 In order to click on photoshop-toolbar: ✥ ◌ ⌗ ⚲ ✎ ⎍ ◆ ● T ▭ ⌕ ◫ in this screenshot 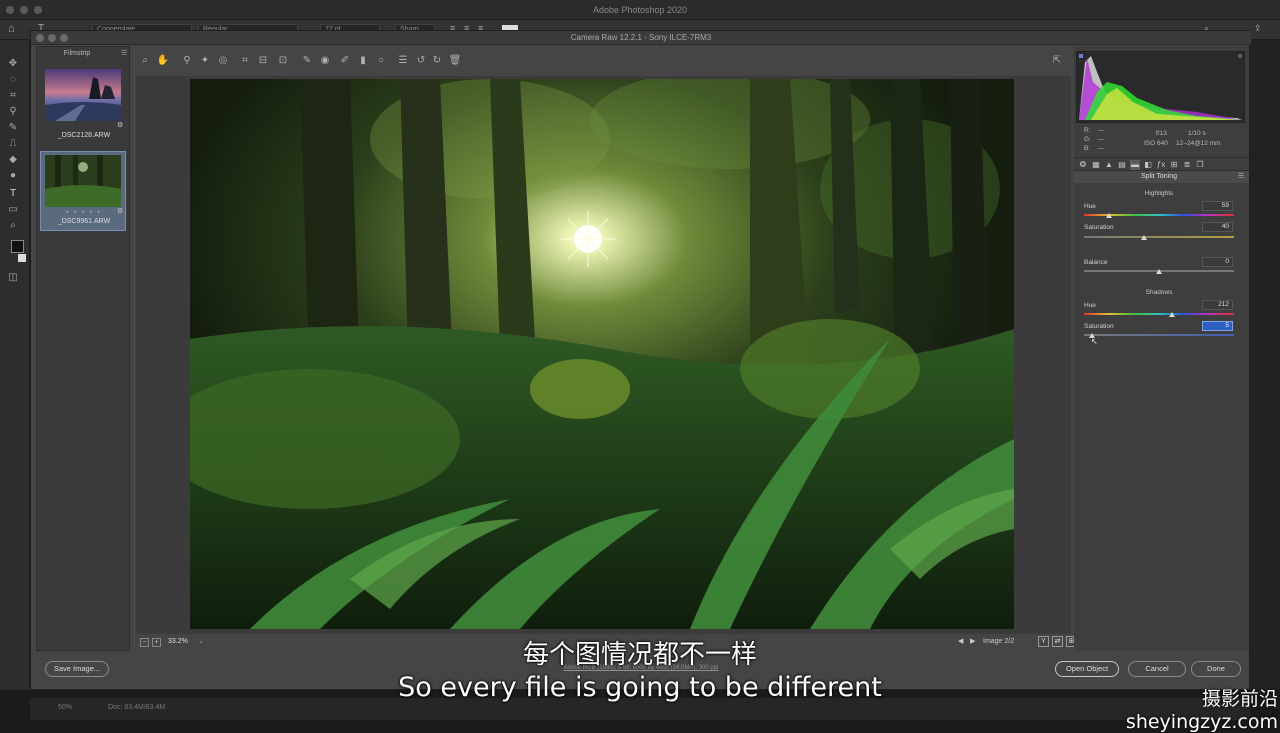, I will do `click(15, 365)`.